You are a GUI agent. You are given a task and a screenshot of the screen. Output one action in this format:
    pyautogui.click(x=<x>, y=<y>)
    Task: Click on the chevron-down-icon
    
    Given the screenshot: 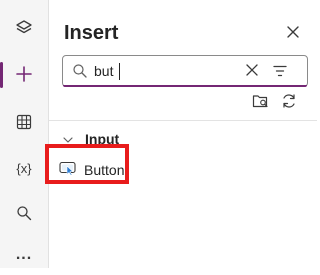 What is the action you would take?
    pyautogui.click(x=68, y=139)
    